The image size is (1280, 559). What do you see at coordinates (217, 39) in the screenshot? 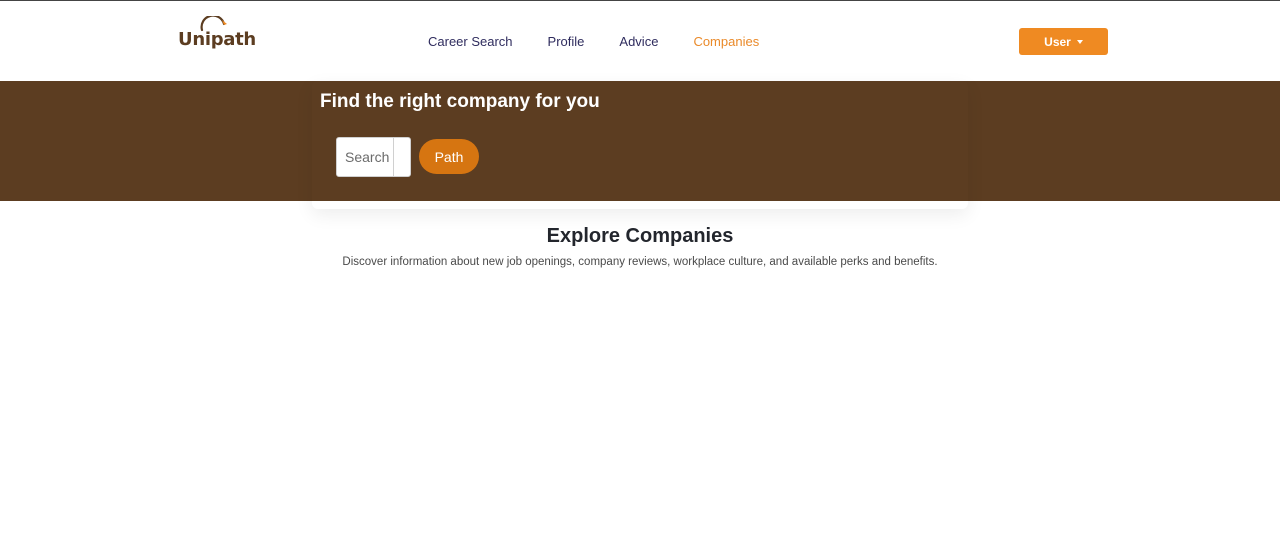
I see `logo-text: Unipath` at bounding box center [217, 39].